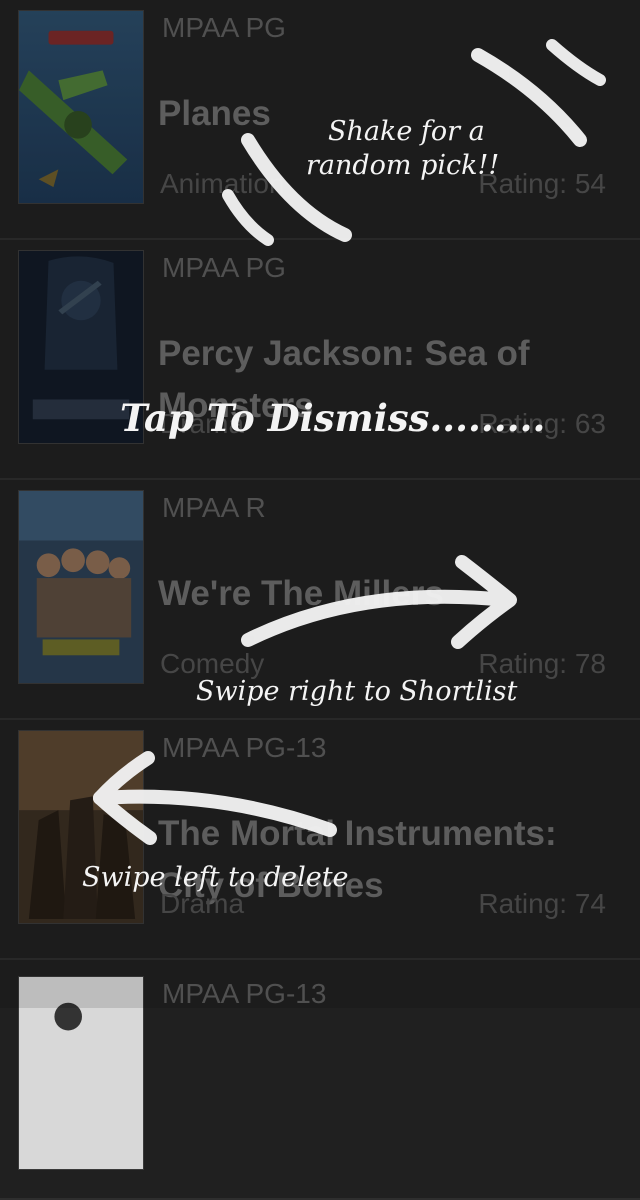 Image resolution: width=640 pixels, height=1200 pixels. Describe the element at coordinates (406, 131) in the screenshot. I see `shake-hint-line1: Shake for a` at that location.